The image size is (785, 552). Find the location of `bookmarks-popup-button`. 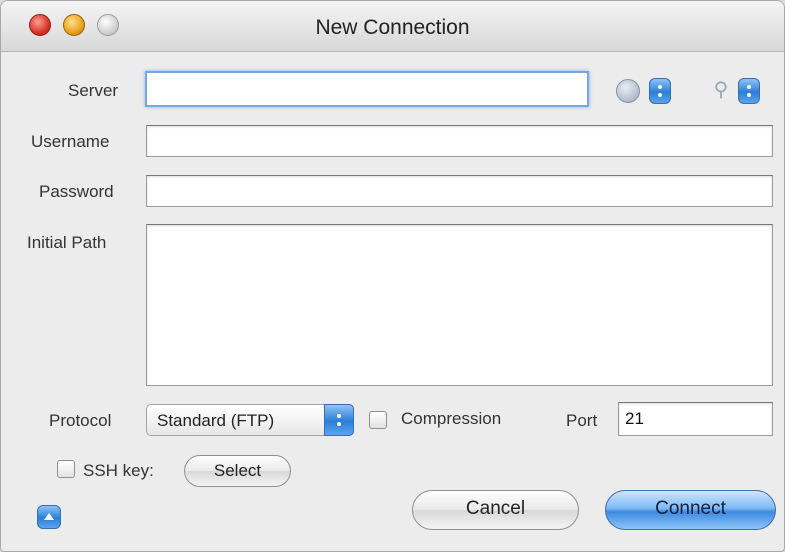

bookmarks-popup-button is located at coordinates (660, 91).